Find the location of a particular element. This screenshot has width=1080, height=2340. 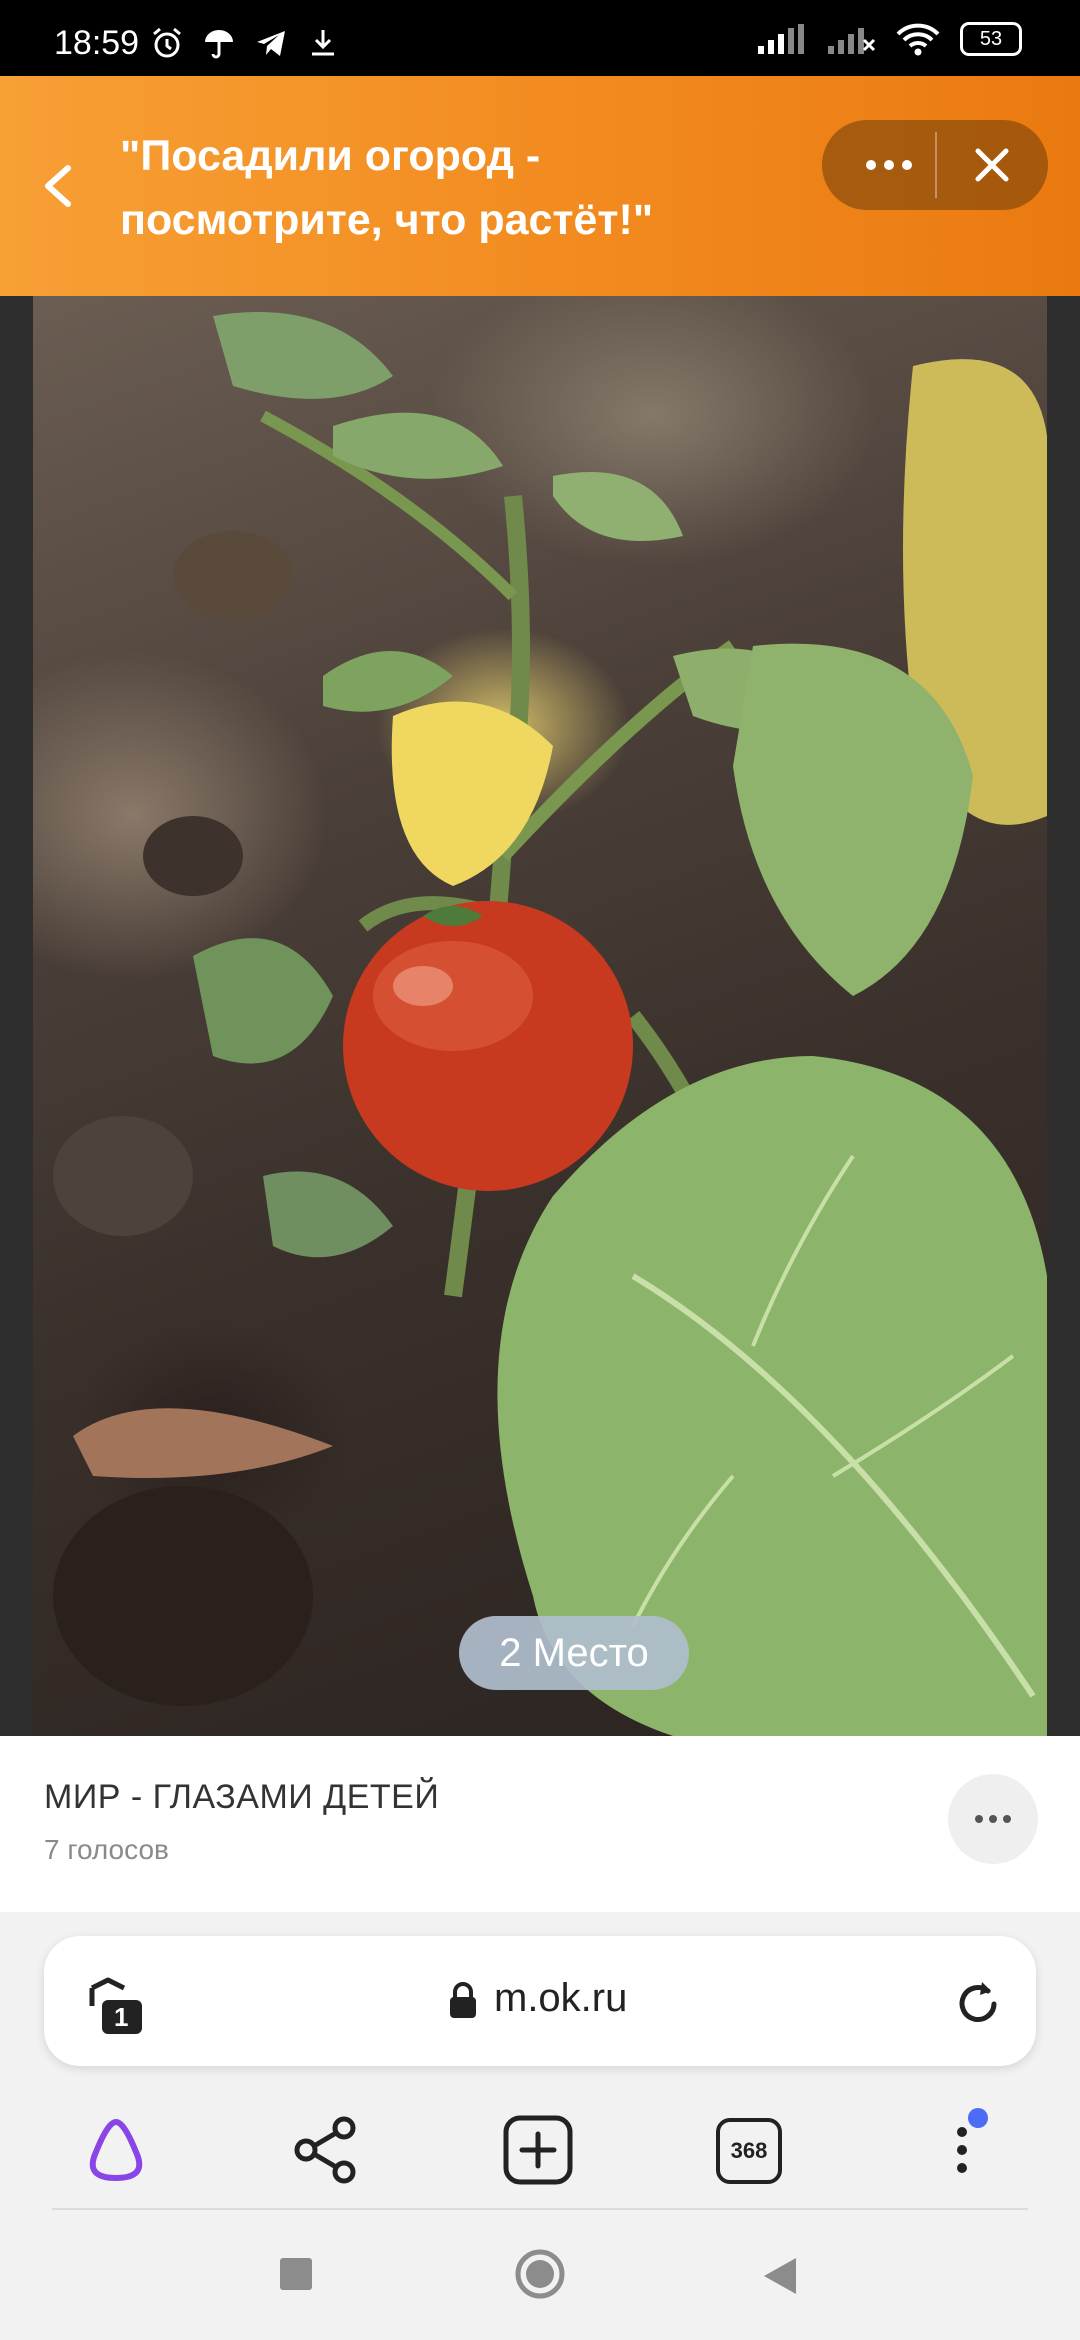

back-arrow-icon is located at coordinates (60, 186).